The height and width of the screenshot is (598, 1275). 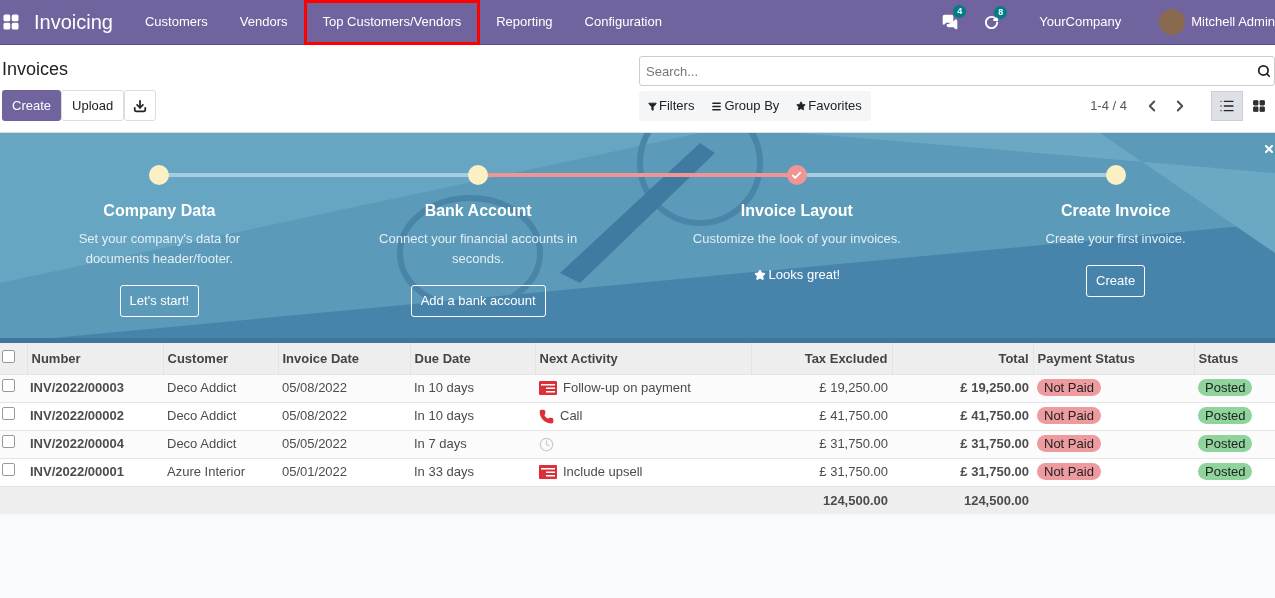 I want to click on table-cell: INV/2022/00002, so click(x=95, y=416).